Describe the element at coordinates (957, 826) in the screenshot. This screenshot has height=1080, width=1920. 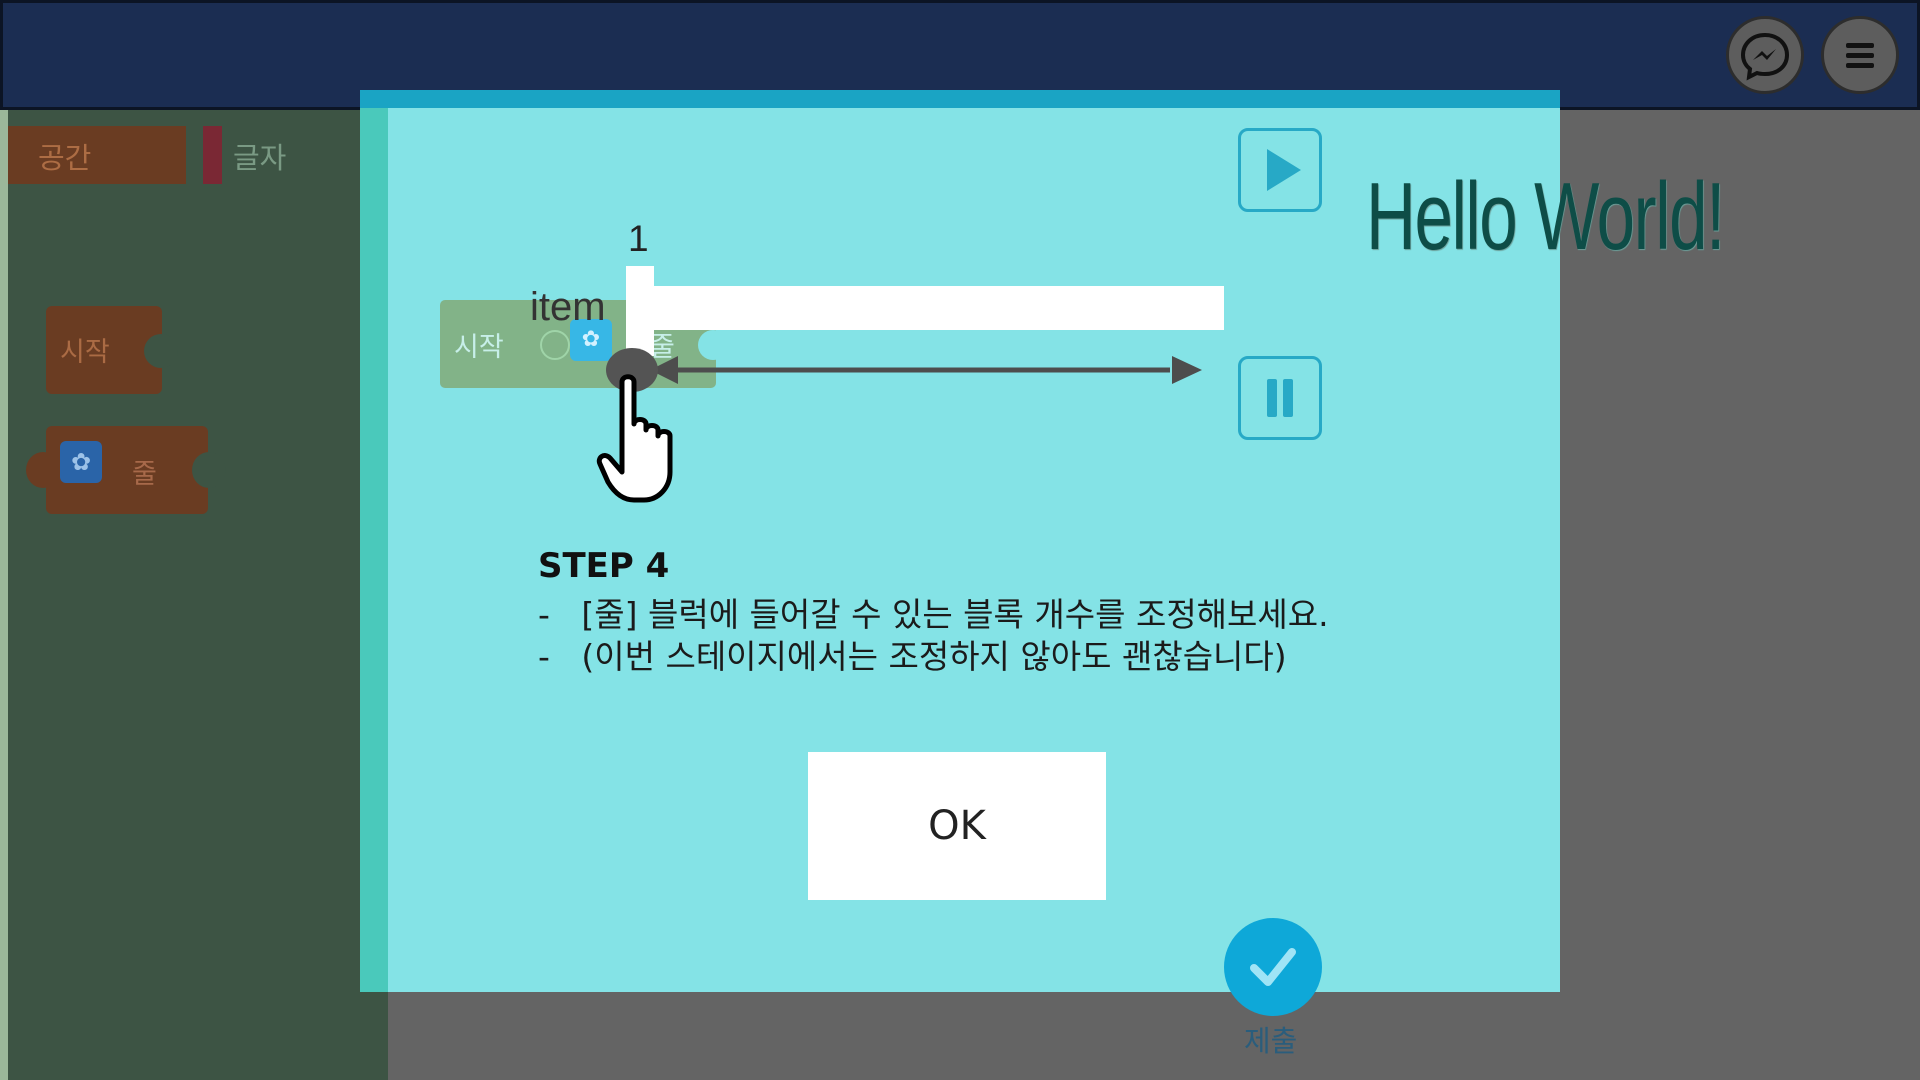
I see `ok-button: OK` at that location.